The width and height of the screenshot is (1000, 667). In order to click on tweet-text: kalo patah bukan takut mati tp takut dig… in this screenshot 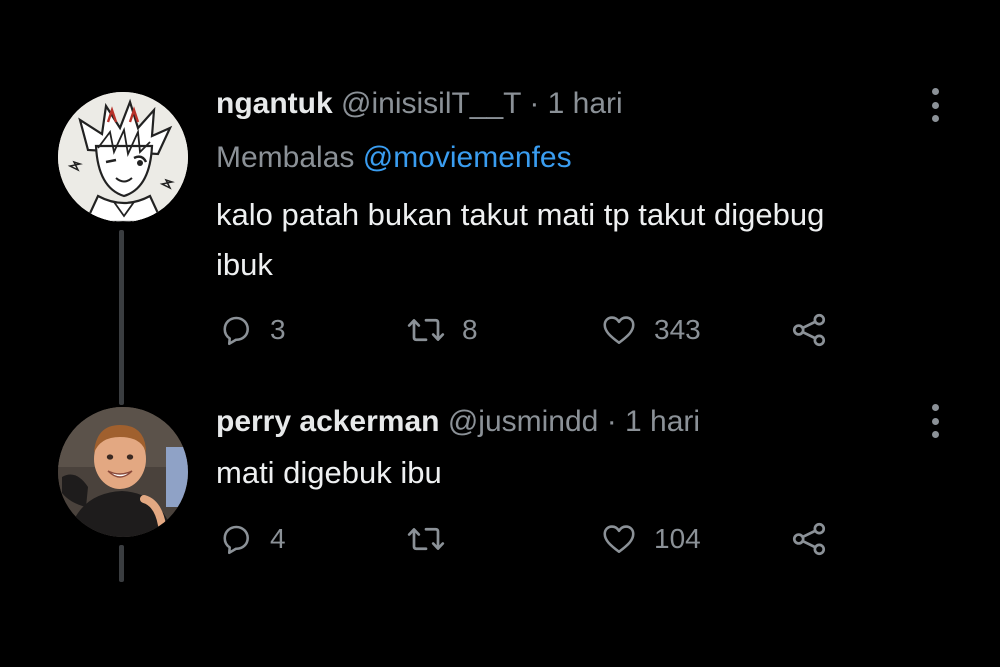, I will do `click(586, 240)`.